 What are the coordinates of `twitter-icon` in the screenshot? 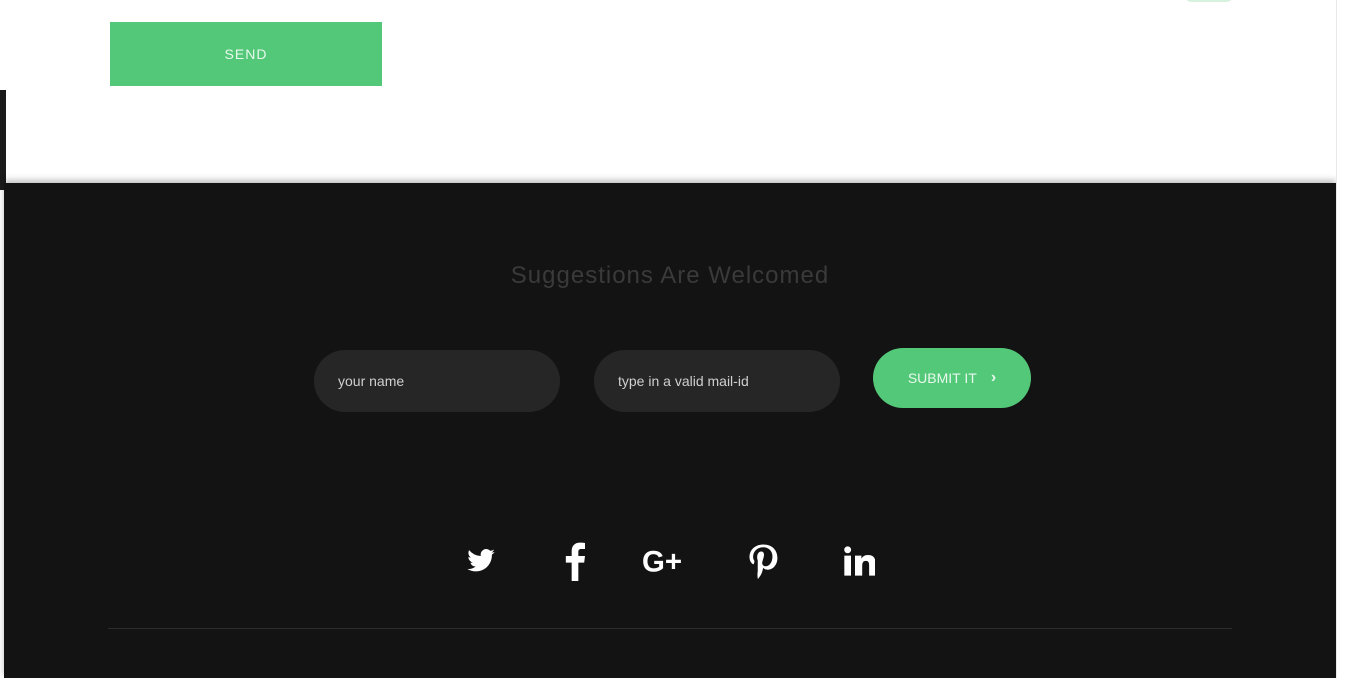 It's located at (481, 561).